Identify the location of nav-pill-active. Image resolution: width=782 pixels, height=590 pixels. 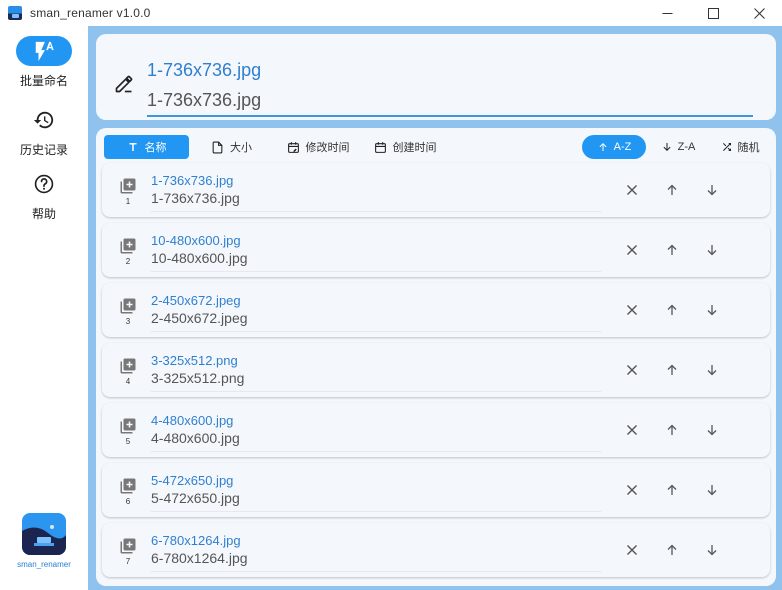
(44, 51).